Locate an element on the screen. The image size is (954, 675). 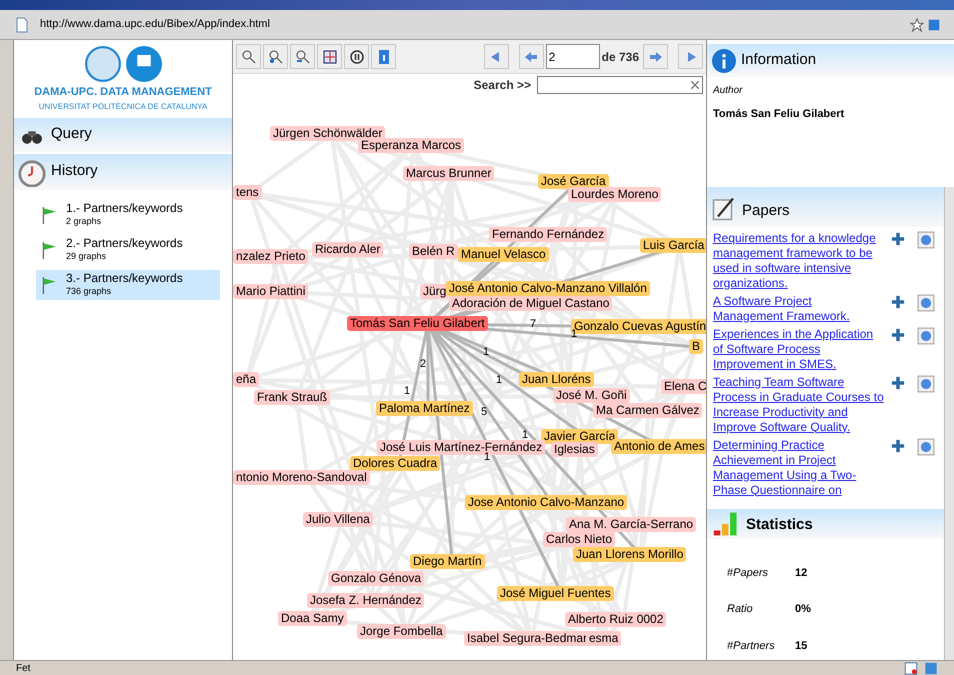
star-icon is located at coordinates (917, 25).